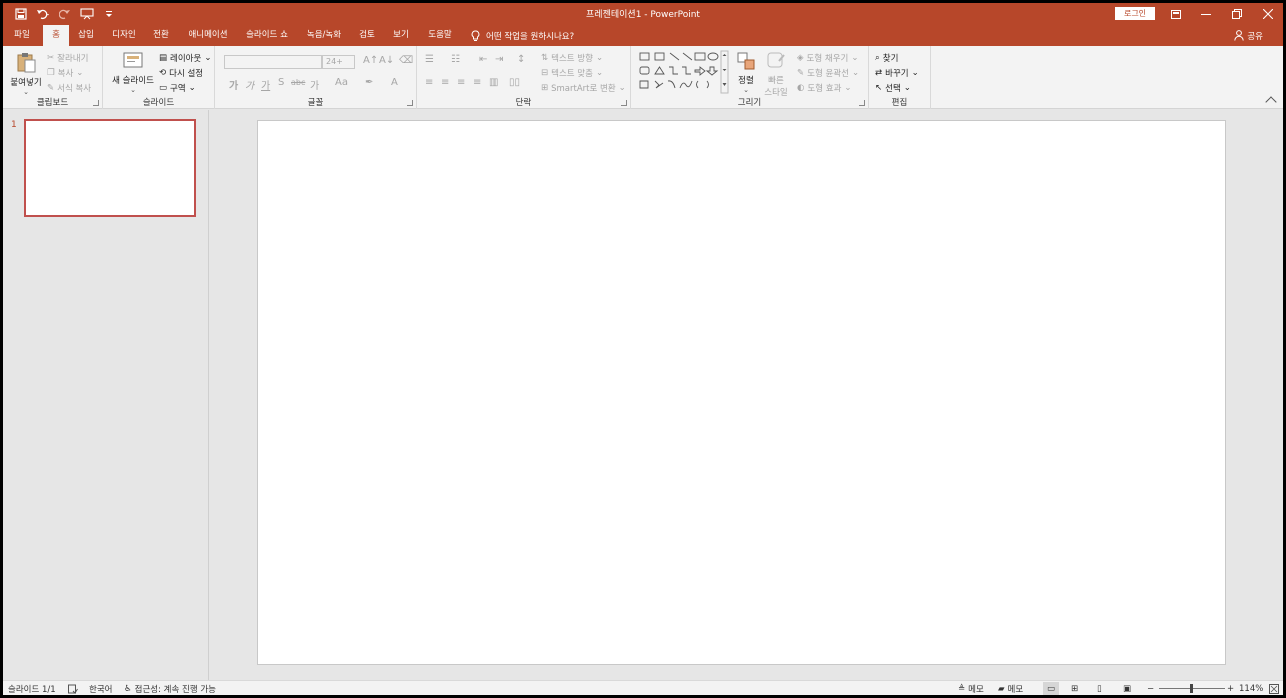  I want to click on zoom-out-button: −, so click(1150, 688).